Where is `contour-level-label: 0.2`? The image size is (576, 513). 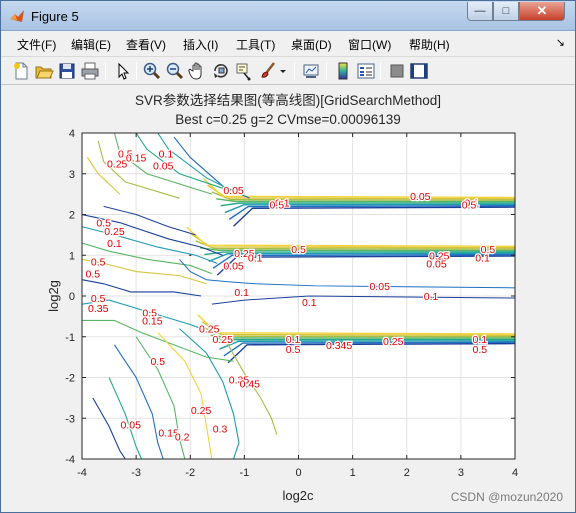 contour-level-label: 0.2 is located at coordinates (182, 438).